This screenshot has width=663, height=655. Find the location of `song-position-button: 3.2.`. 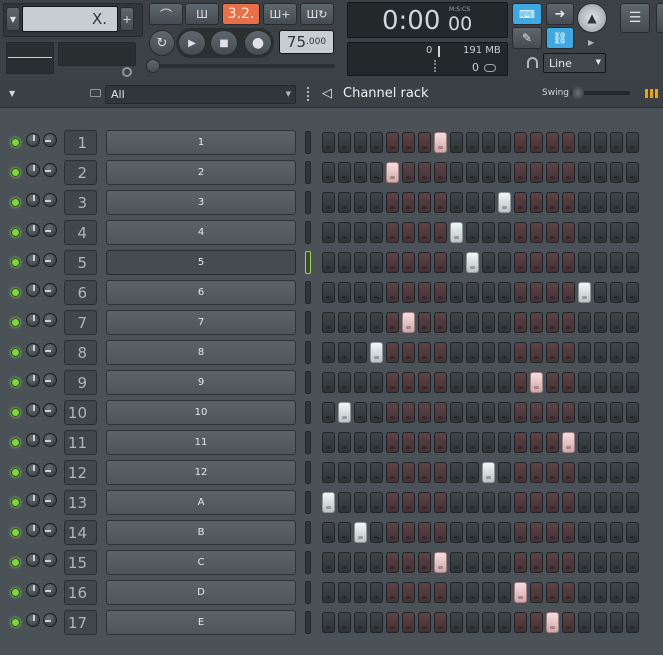

song-position-button: 3.2. is located at coordinates (241, 14).